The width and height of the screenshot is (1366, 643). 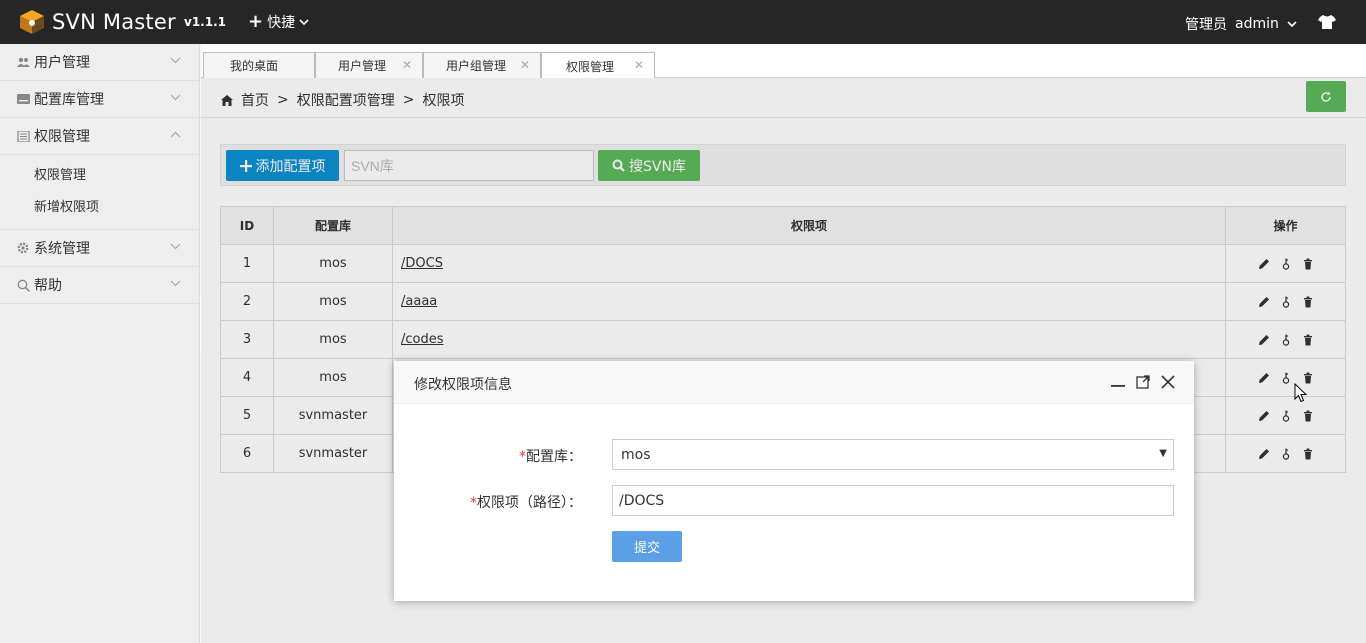 I want to click on maximize-icon, so click(x=1143, y=382).